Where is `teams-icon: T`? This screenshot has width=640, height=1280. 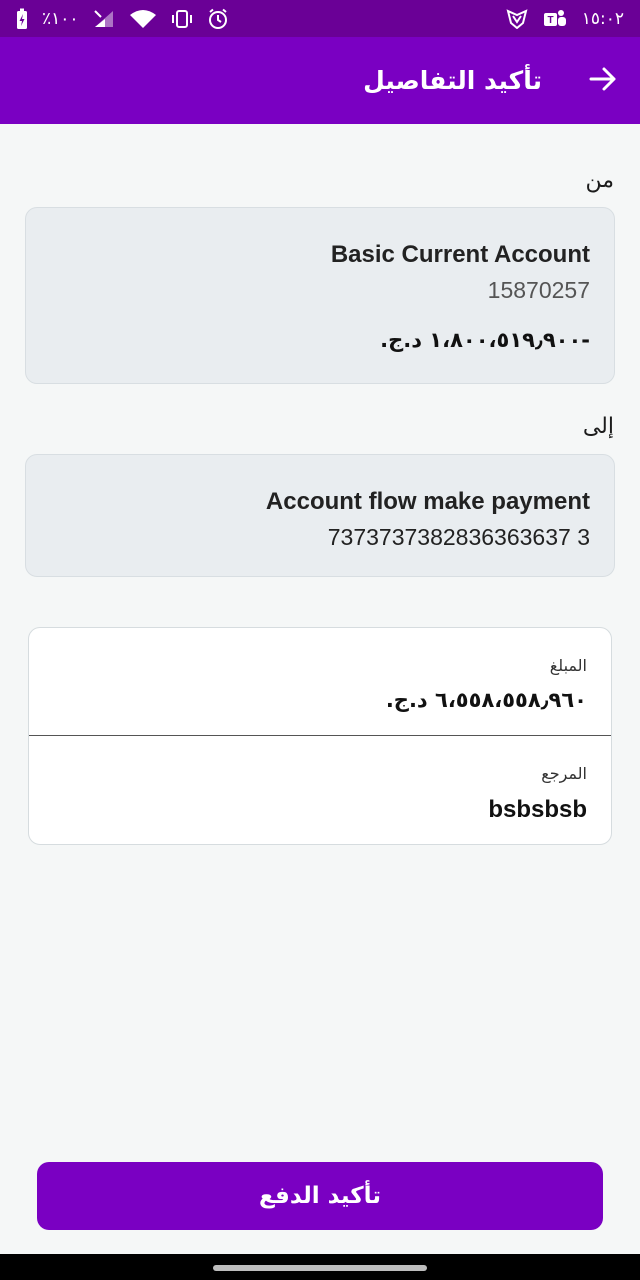 teams-icon: T is located at coordinates (555, 19).